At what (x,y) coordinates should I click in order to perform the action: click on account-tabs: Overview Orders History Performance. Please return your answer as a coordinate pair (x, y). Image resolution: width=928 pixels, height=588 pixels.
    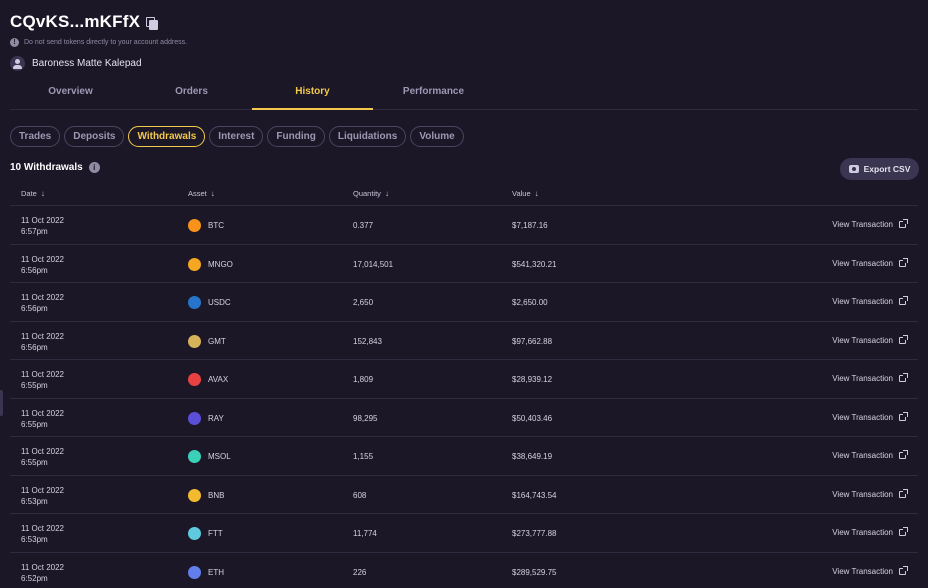
    Looking at the image, I should click on (464, 94).